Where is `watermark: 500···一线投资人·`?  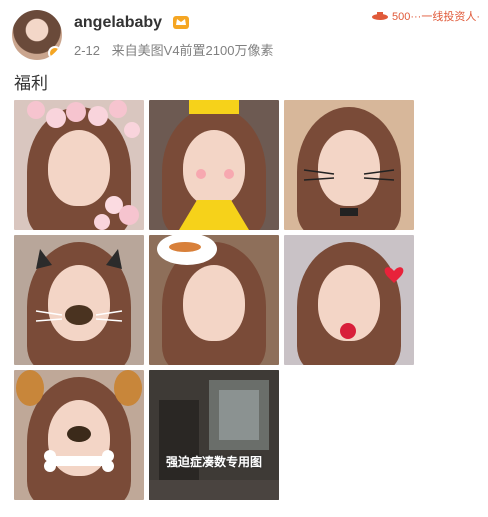 watermark: 500···一线投资人· is located at coordinates (425, 16).